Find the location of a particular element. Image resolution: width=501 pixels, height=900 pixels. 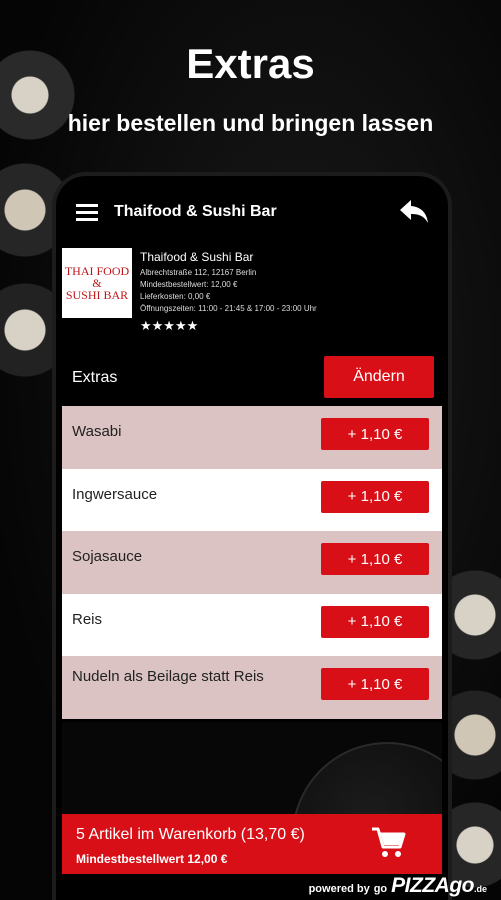

list-item: Nudeln als Beilage statt Reis + 1,10 € is located at coordinates (252, 687).